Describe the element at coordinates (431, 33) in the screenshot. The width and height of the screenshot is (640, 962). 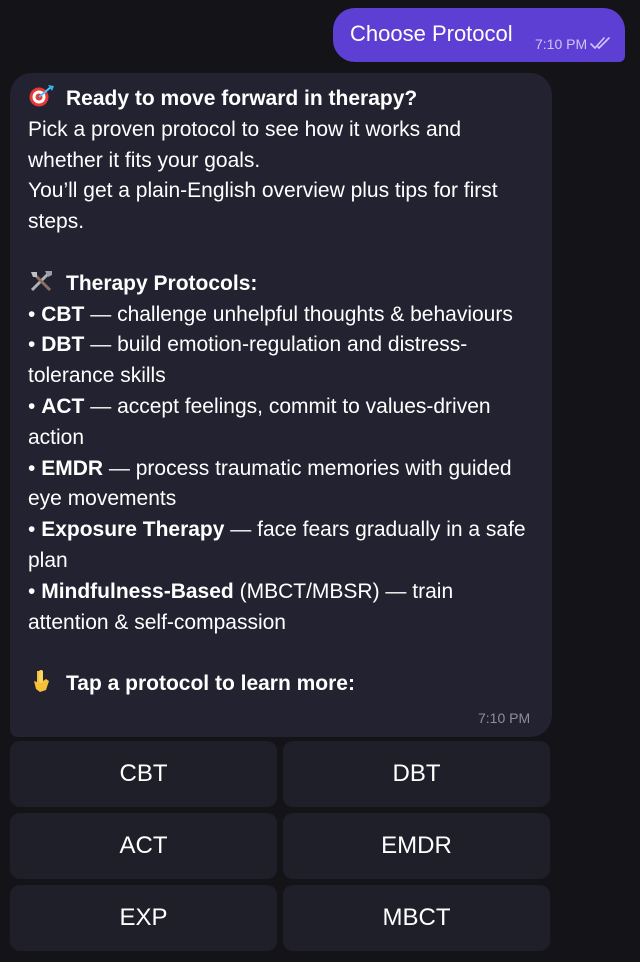
I see `outgoing-message-text: Choose Protocol` at that location.